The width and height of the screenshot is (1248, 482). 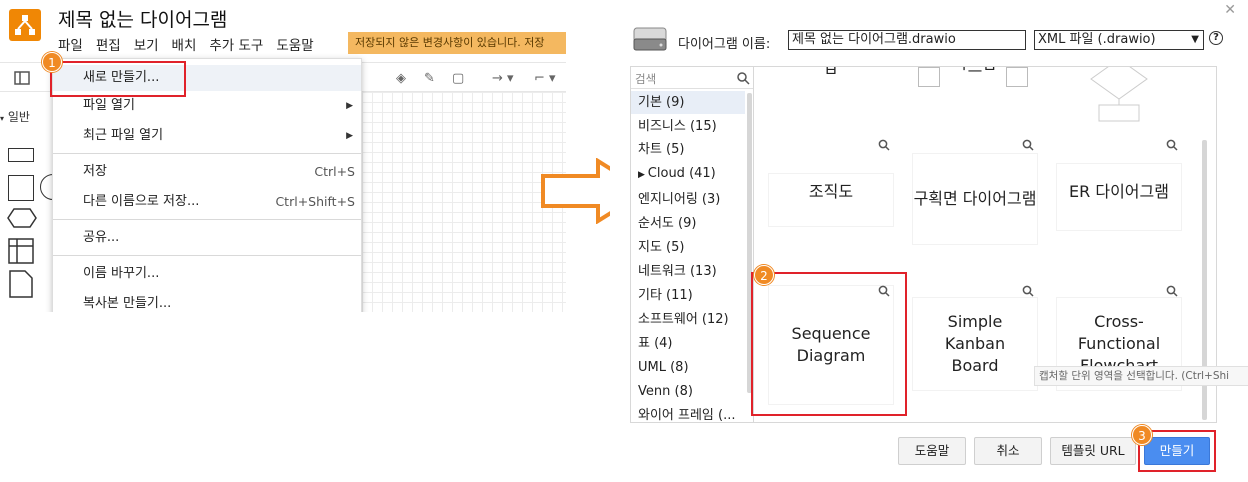 I want to click on highlight-box-new, so click(x=118, y=79).